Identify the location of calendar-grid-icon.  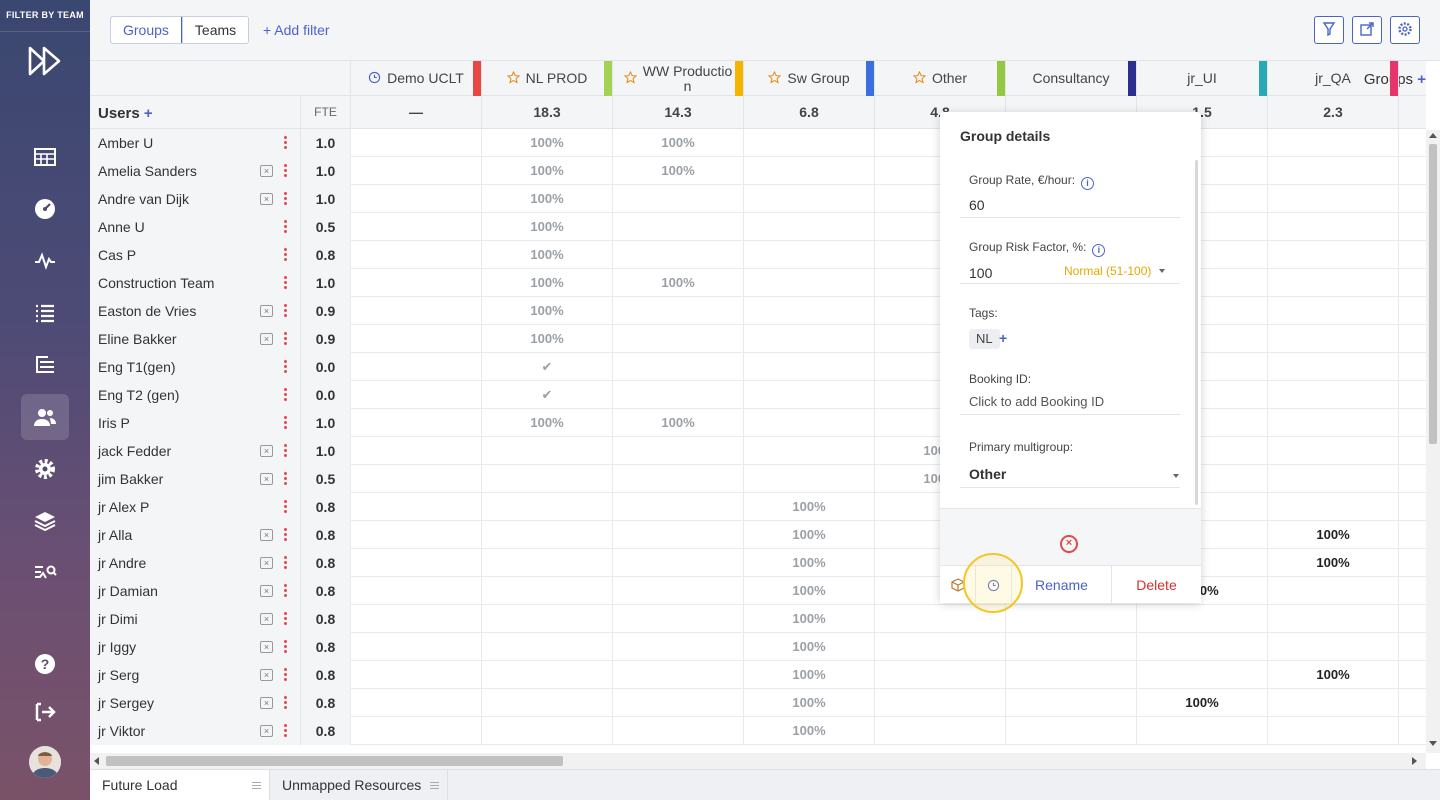
(45, 157).